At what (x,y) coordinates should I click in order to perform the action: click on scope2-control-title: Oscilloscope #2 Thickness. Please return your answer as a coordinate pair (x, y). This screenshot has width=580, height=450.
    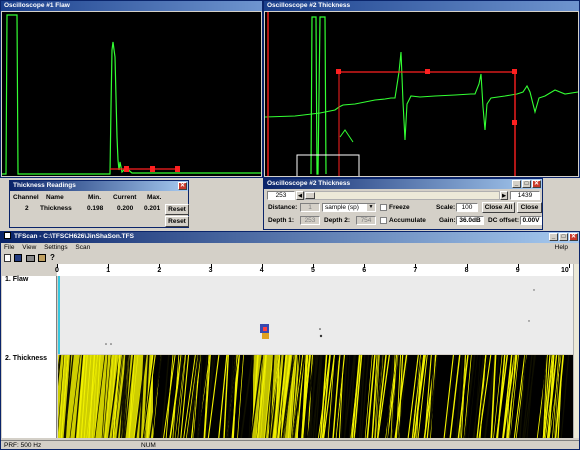
    Looking at the image, I should click on (403, 184).